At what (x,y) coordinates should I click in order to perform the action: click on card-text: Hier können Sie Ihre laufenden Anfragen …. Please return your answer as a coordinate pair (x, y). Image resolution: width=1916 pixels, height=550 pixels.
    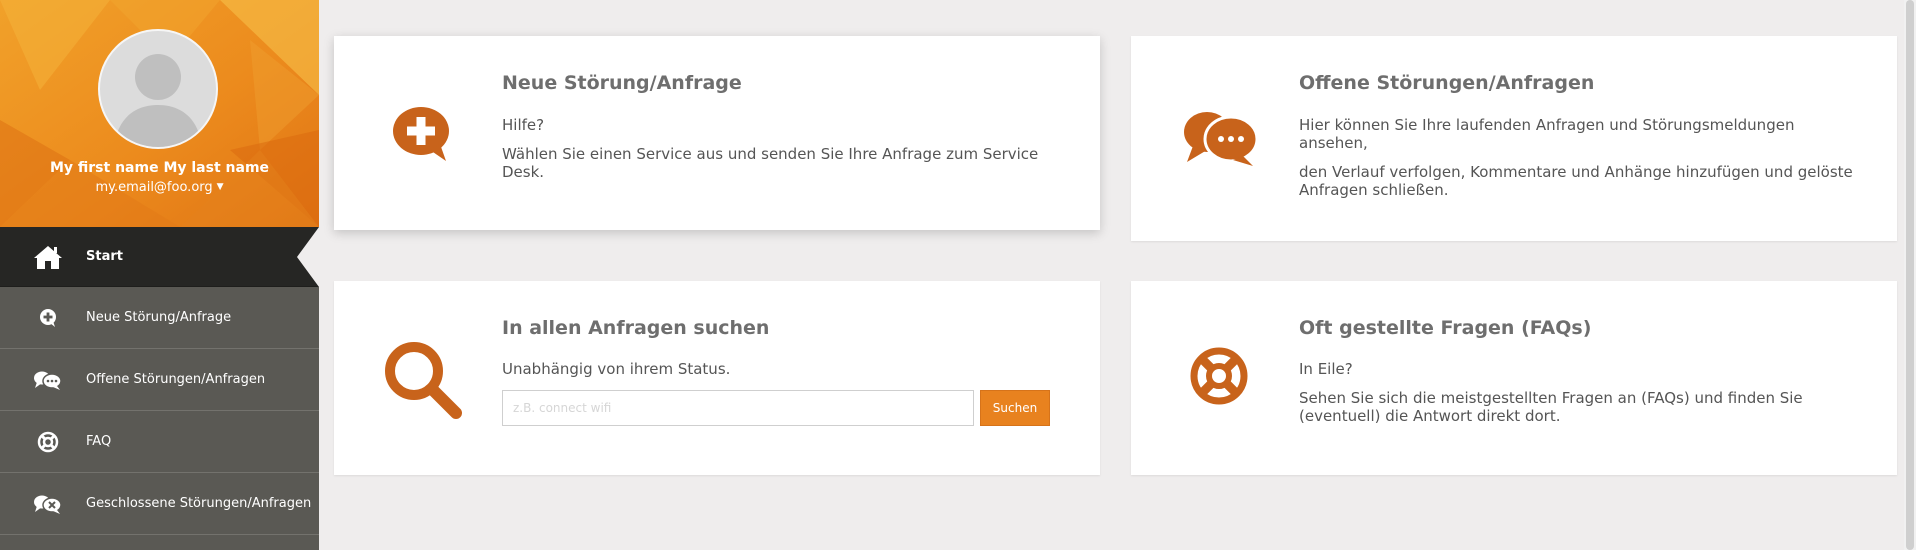
    Looking at the image, I should click on (1547, 134).